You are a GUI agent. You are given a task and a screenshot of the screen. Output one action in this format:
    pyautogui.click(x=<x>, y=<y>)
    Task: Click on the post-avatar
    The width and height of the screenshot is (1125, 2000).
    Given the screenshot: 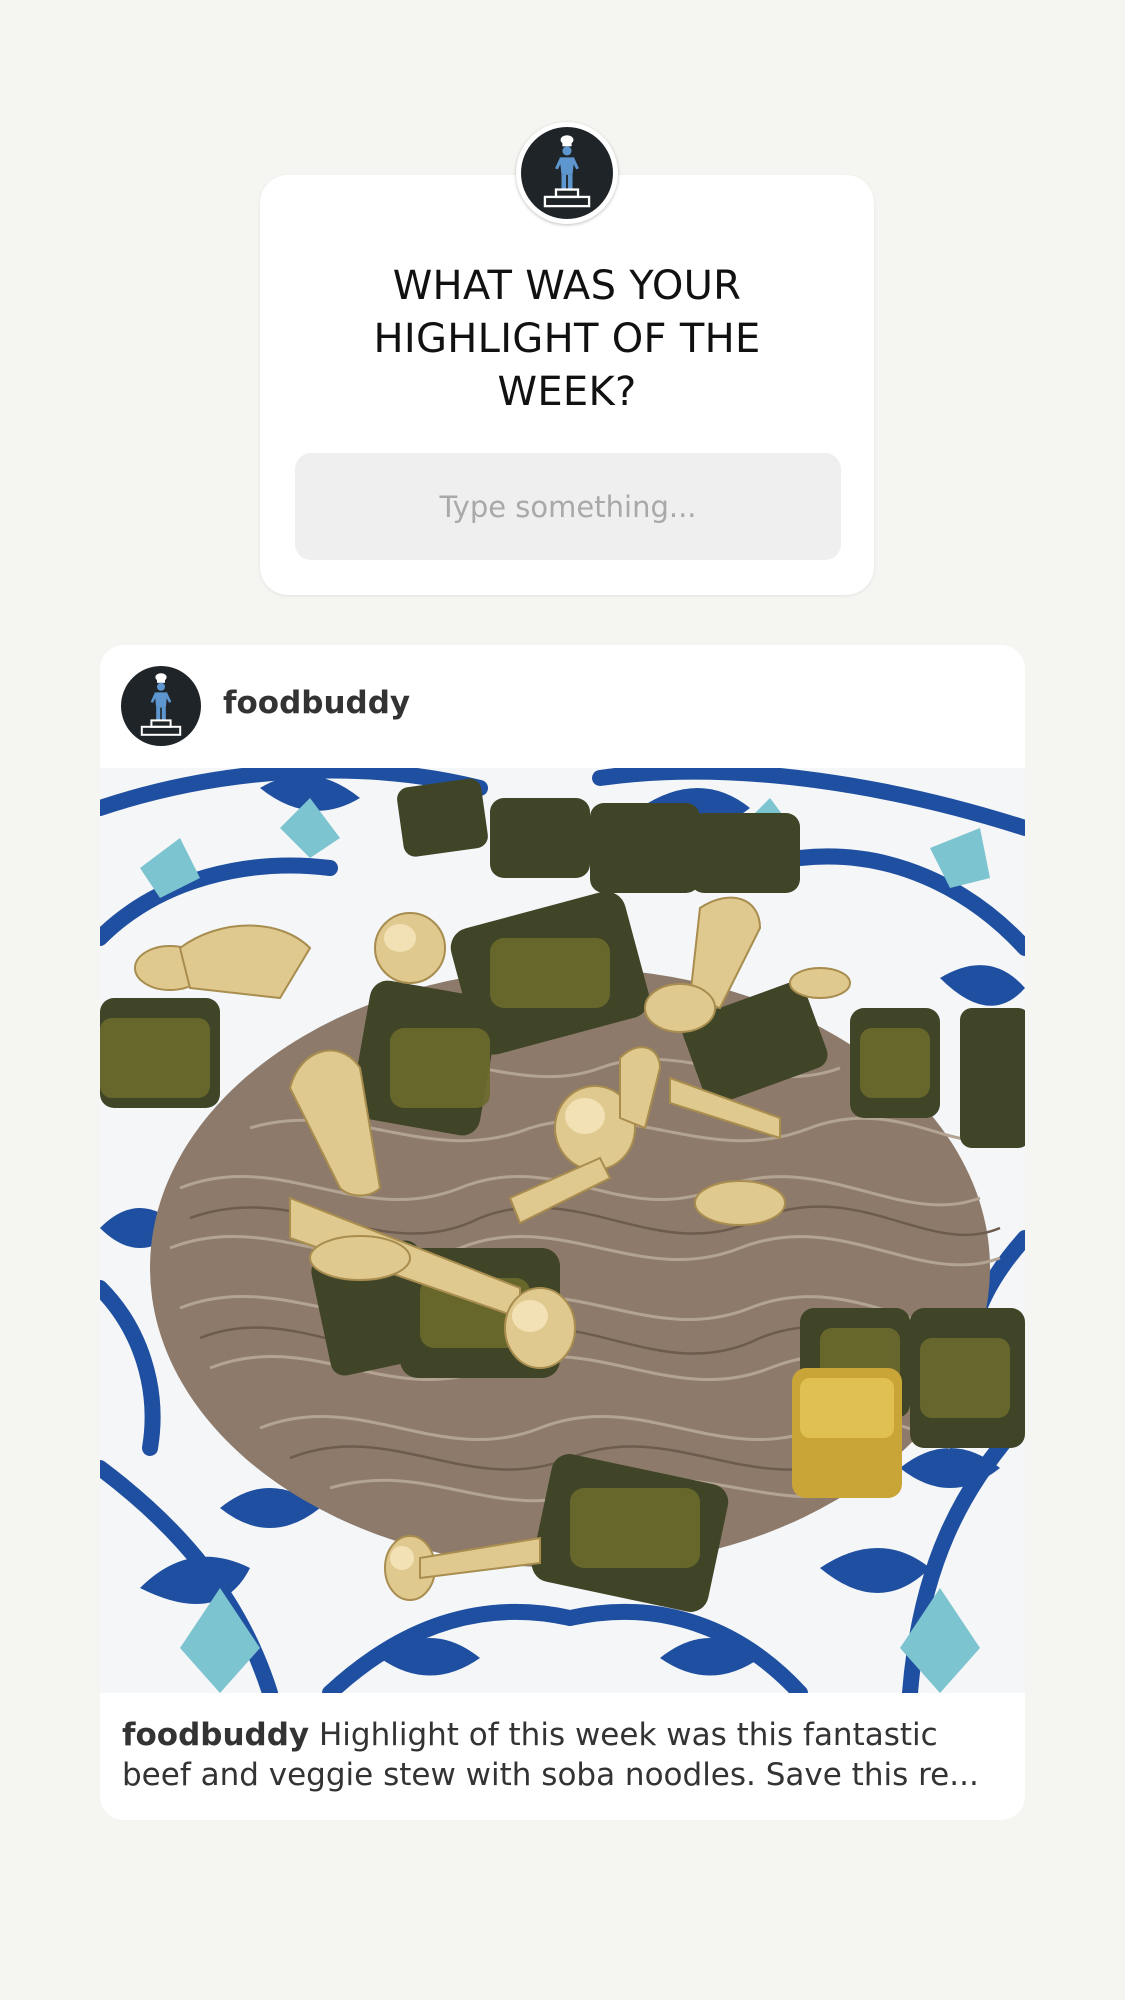 What is the action you would take?
    pyautogui.click(x=161, y=706)
    